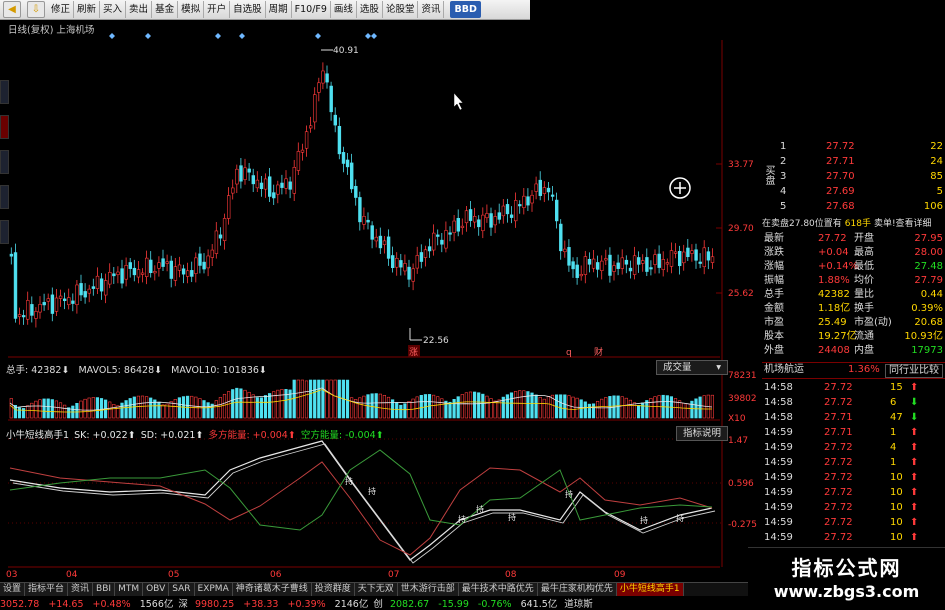 This screenshot has width=945, height=610. Describe the element at coordinates (428, 589) in the screenshot. I see `indicator-tab: 世木游行击部` at that location.